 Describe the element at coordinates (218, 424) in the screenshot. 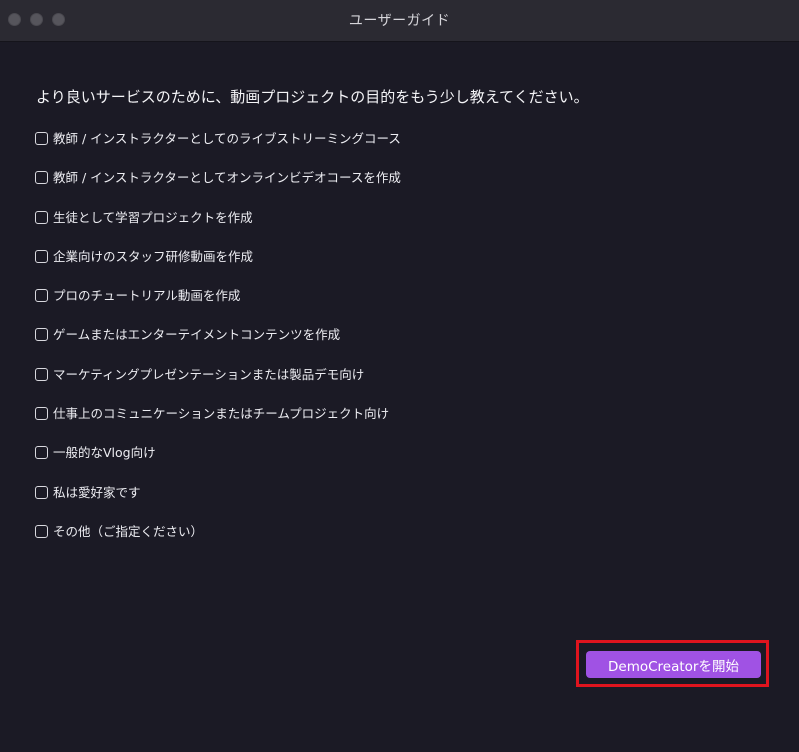

I see `purpose-option: 仕事上のコミュニケーションまたはチームプロジェクト向け` at that location.